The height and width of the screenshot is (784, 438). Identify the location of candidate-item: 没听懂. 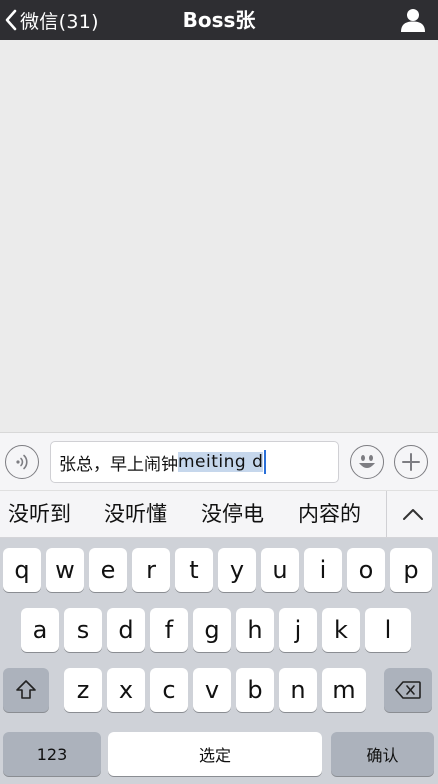
(135, 514).